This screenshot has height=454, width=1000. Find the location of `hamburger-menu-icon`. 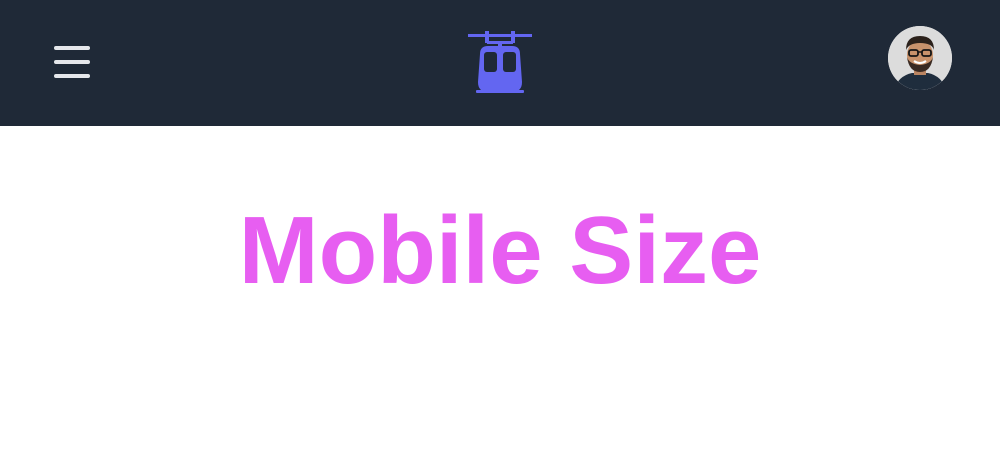

hamburger-menu-icon is located at coordinates (72, 62).